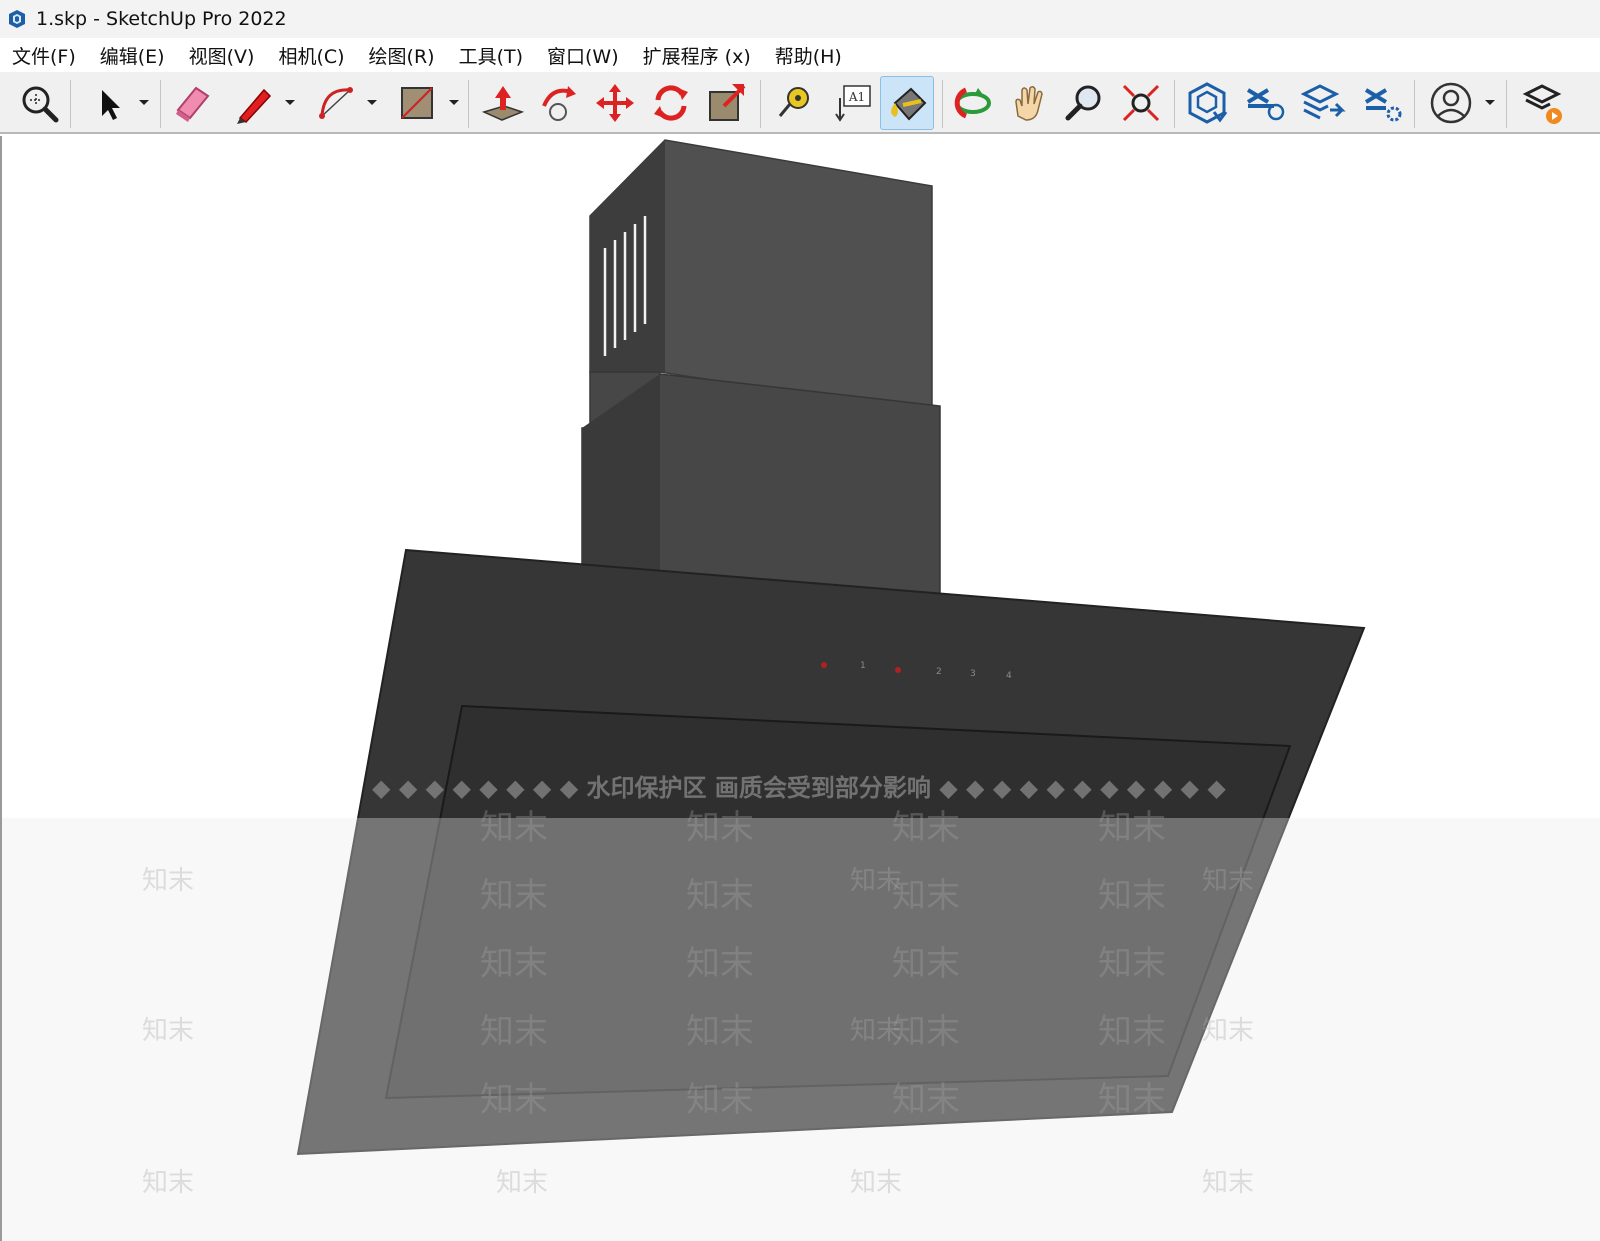 The width and height of the screenshot is (1600, 1241). What do you see at coordinates (222, 55) in the screenshot?
I see `menu-view: 视图(V)` at bounding box center [222, 55].